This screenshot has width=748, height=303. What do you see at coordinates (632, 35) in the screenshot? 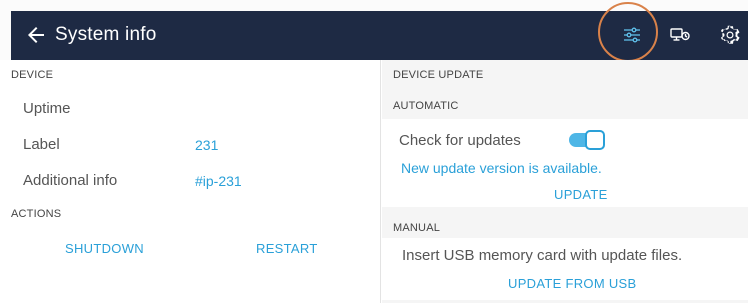
I see `settings-sliders-icon` at bounding box center [632, 35].